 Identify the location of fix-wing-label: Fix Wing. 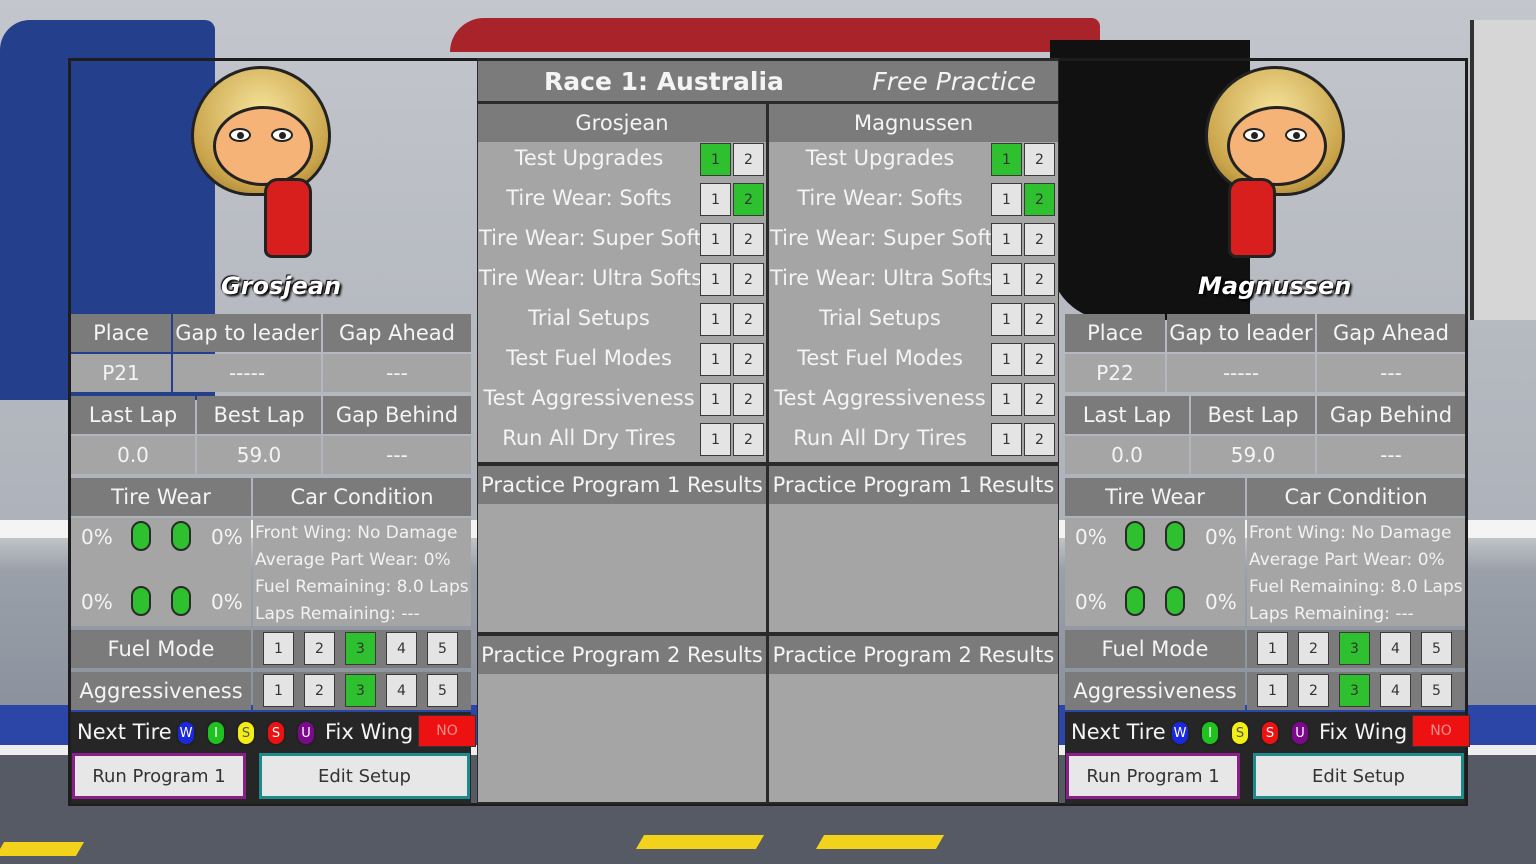
(369, 732).